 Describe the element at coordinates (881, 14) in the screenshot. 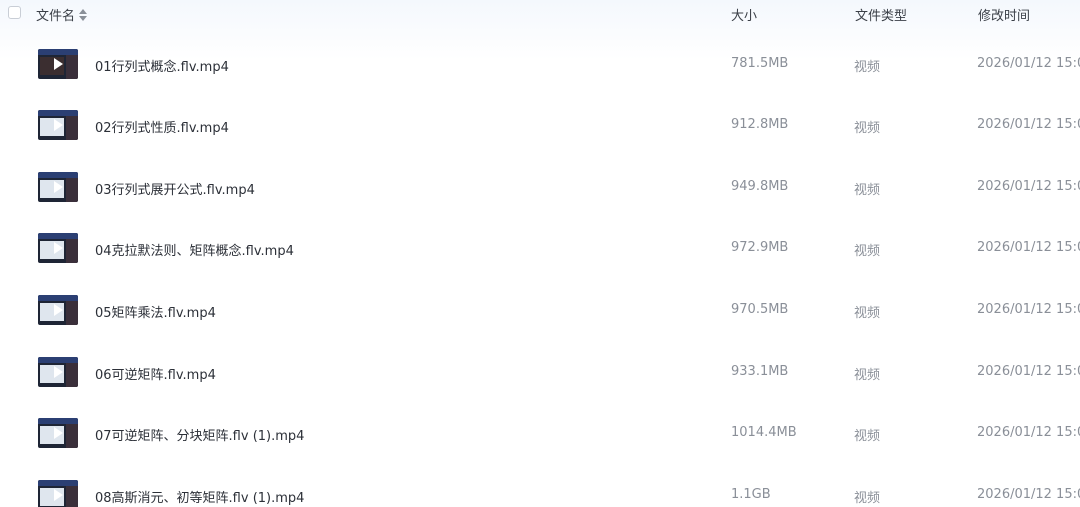

I see `type-column-header: 文件类型` at that location.